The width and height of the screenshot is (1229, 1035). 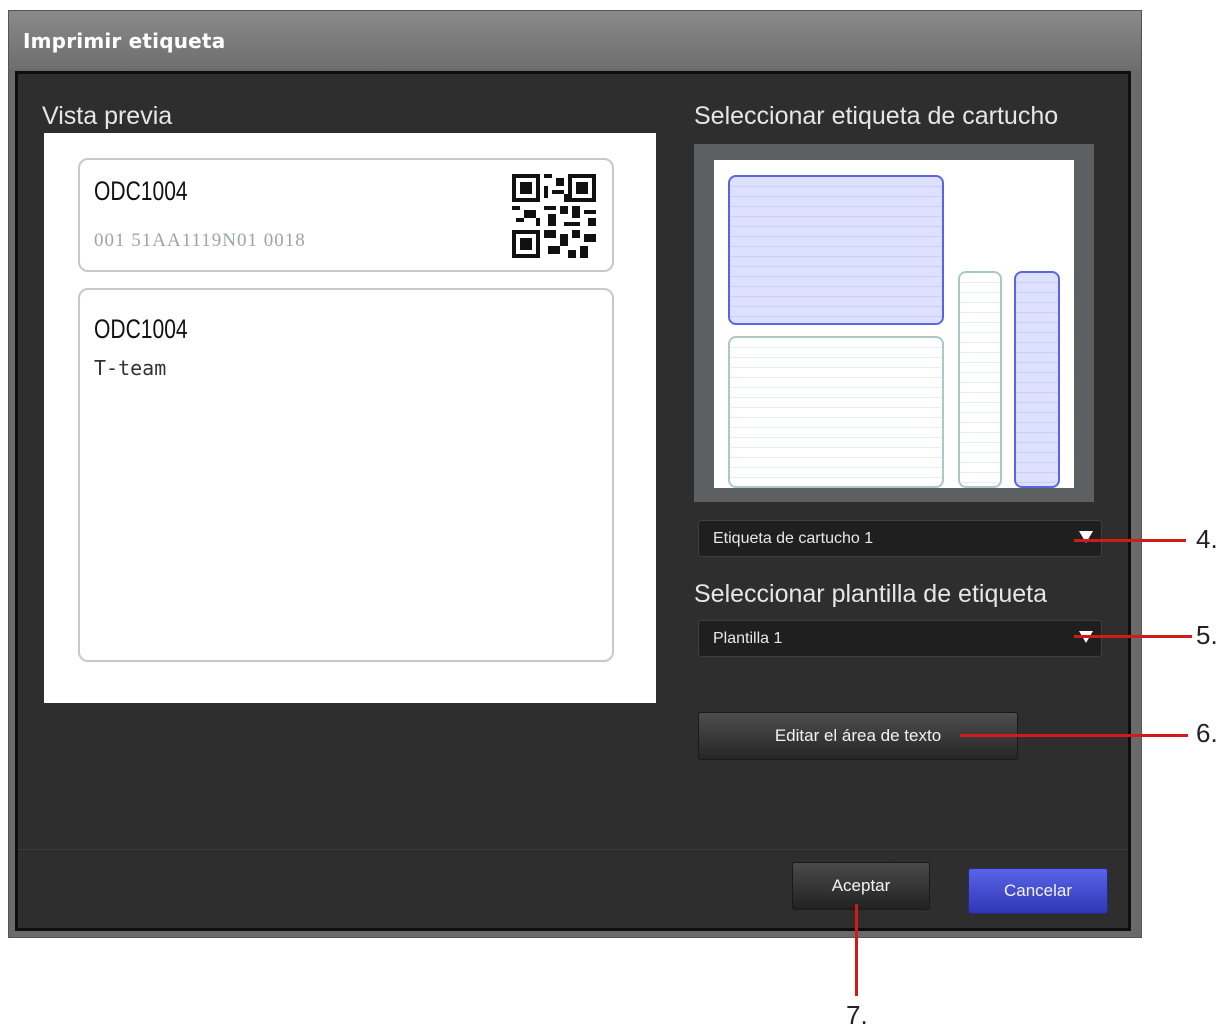 I want to click on callout-number-4: 4., so click(x=1207, y=539).